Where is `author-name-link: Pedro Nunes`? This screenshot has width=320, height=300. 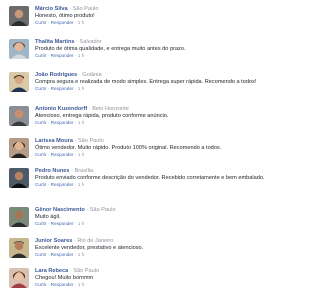
author-name-link: Pedro Nunes is located at coordinates (52, 171).